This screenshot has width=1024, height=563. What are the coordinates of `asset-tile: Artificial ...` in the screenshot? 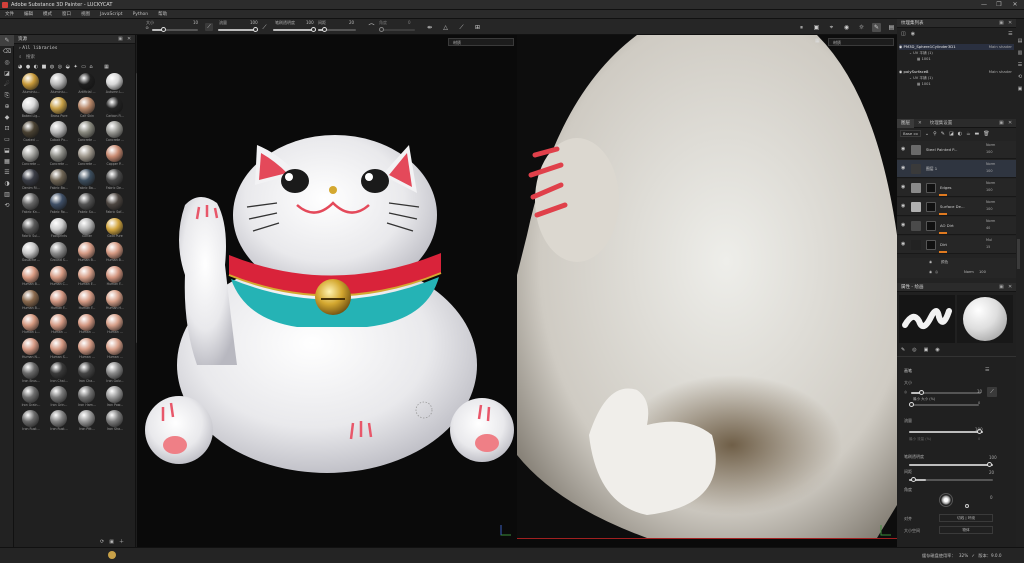 It's located at (87, 83).